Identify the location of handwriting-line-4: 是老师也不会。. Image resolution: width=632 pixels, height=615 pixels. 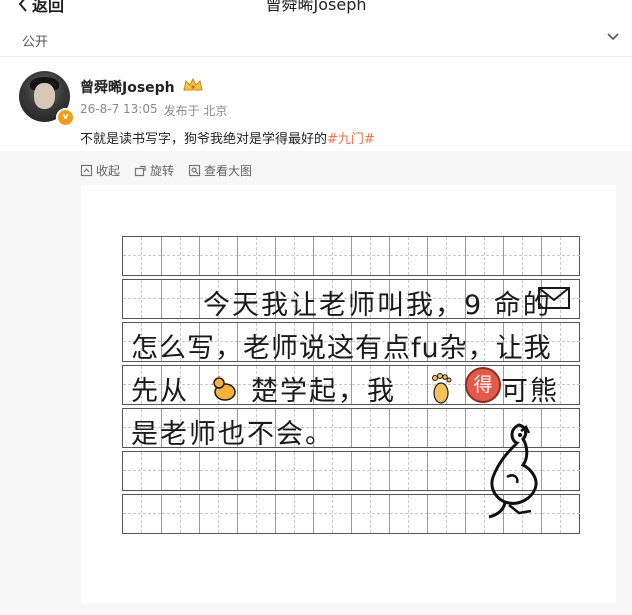
(232, 434).